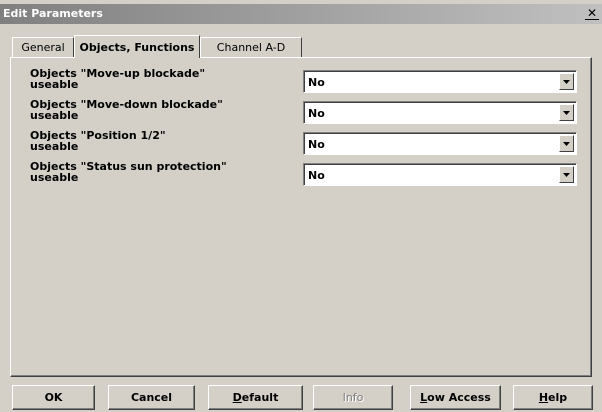 Image resolution: width=602 pixels, height=412 pixels. I want to click on move-down-blockade-select: No, so click(440, 112).